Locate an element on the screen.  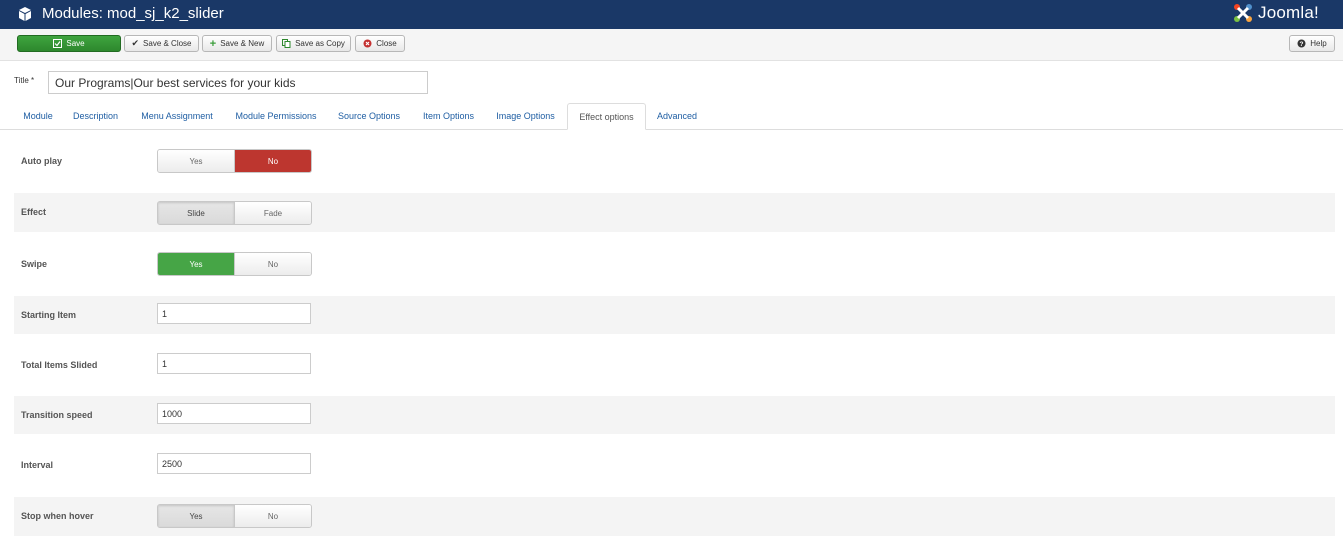
save-button-label: Save is located at coordinates (75, 43).